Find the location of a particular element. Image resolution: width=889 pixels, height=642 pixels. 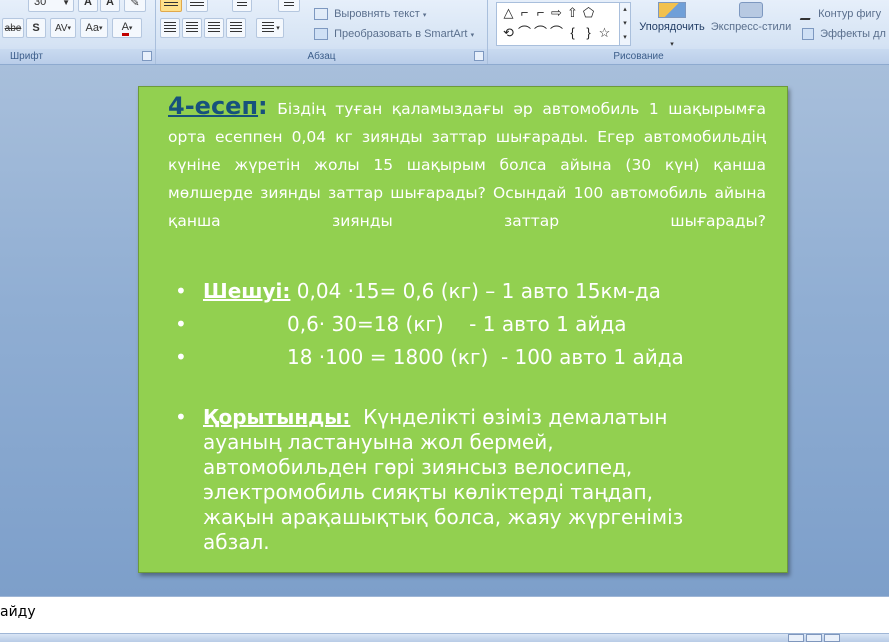

align-center-button is located at coordinates (192, 28).